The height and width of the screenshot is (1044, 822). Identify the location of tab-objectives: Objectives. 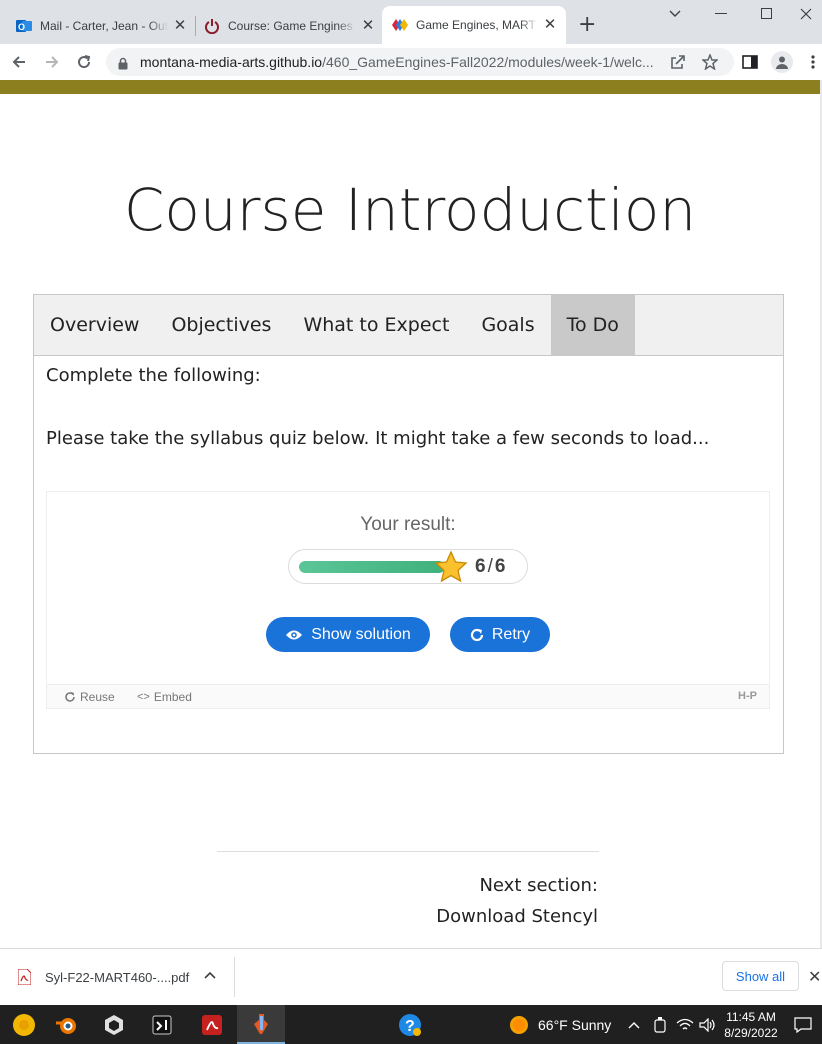
(221, 325).